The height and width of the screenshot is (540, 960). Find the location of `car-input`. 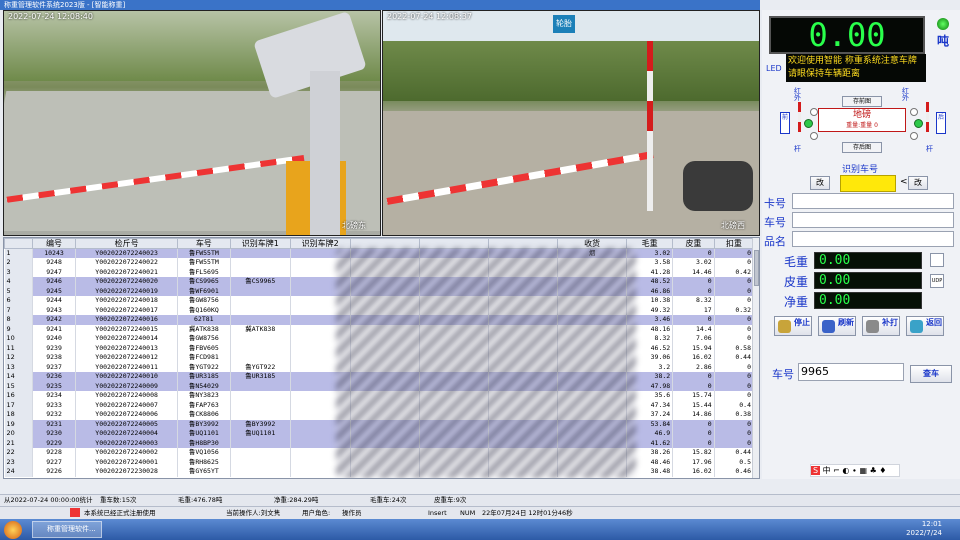

car-input is located at coordinates (873, 220).